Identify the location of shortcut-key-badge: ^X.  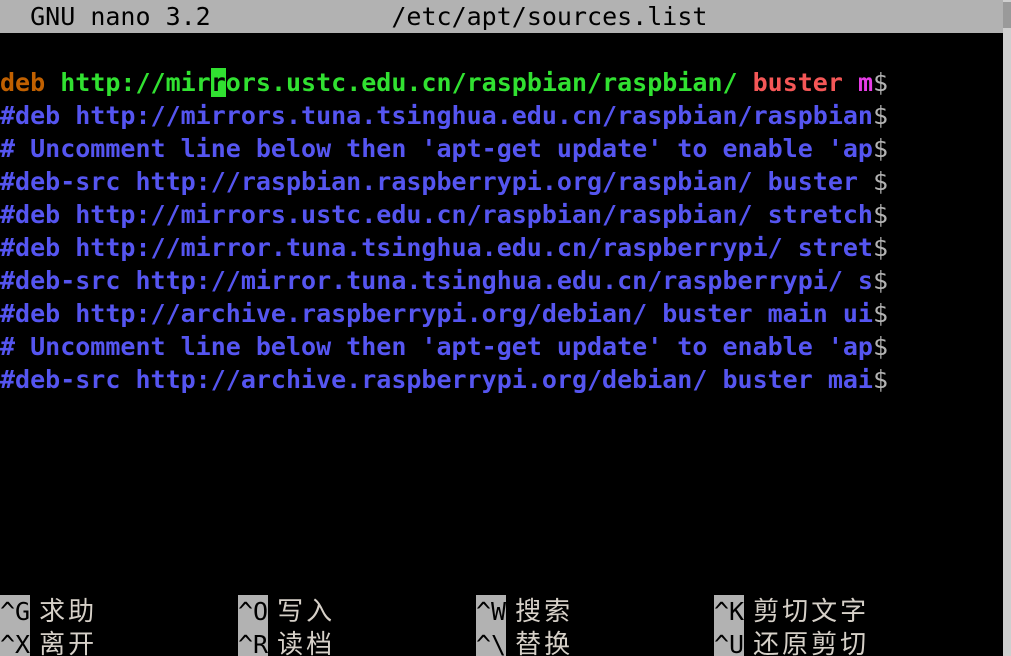
(15, 642).